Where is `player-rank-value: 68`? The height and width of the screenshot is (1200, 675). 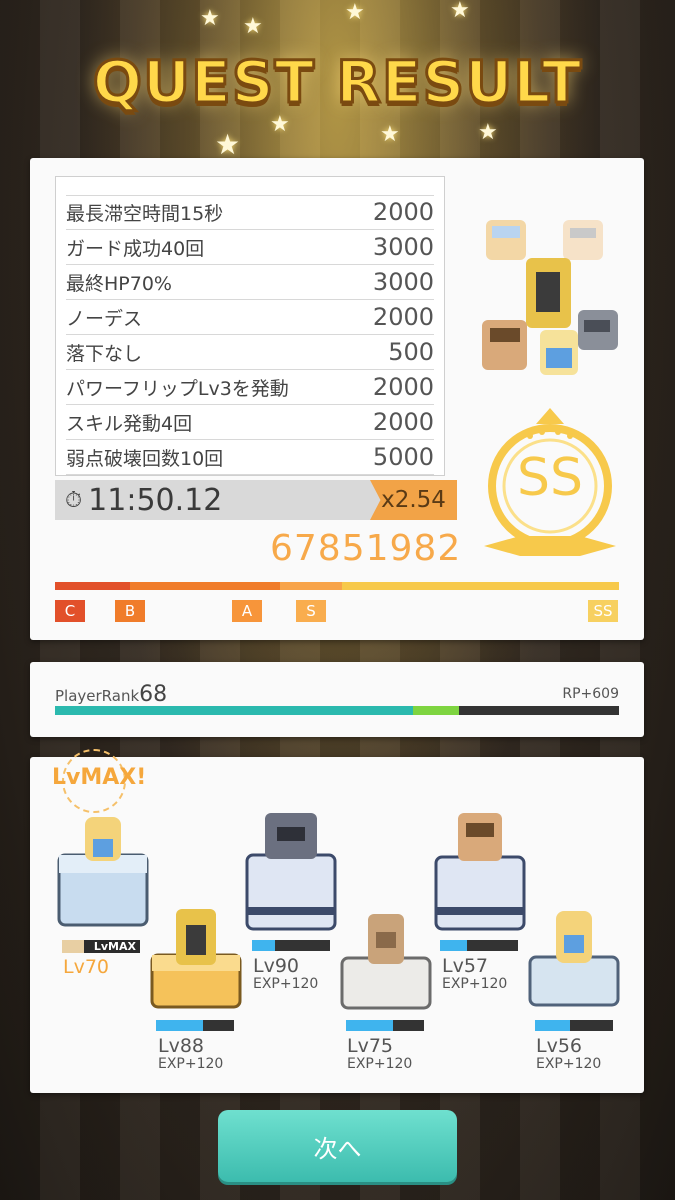
player-rank-value: 68 is located at coordinates (153, 694).